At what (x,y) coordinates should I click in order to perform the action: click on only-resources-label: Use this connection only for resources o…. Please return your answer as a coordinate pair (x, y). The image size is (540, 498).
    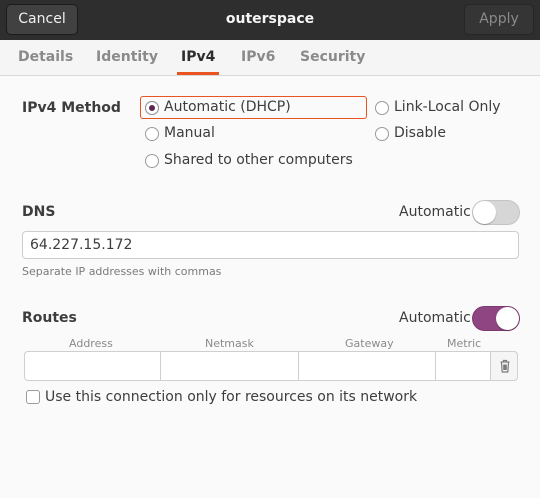
    Looking at the image, I should click on (231, 397).